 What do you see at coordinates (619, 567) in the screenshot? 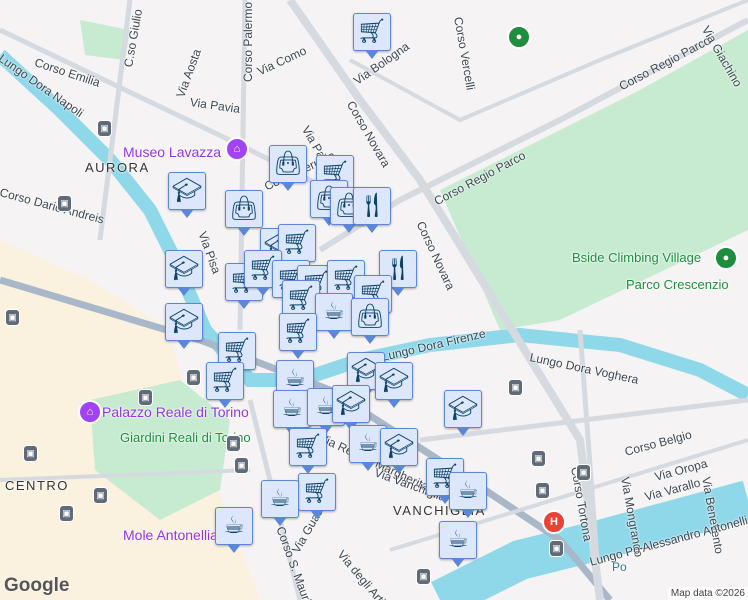
I see `river-label: Po` at bounding box center [619, 567].